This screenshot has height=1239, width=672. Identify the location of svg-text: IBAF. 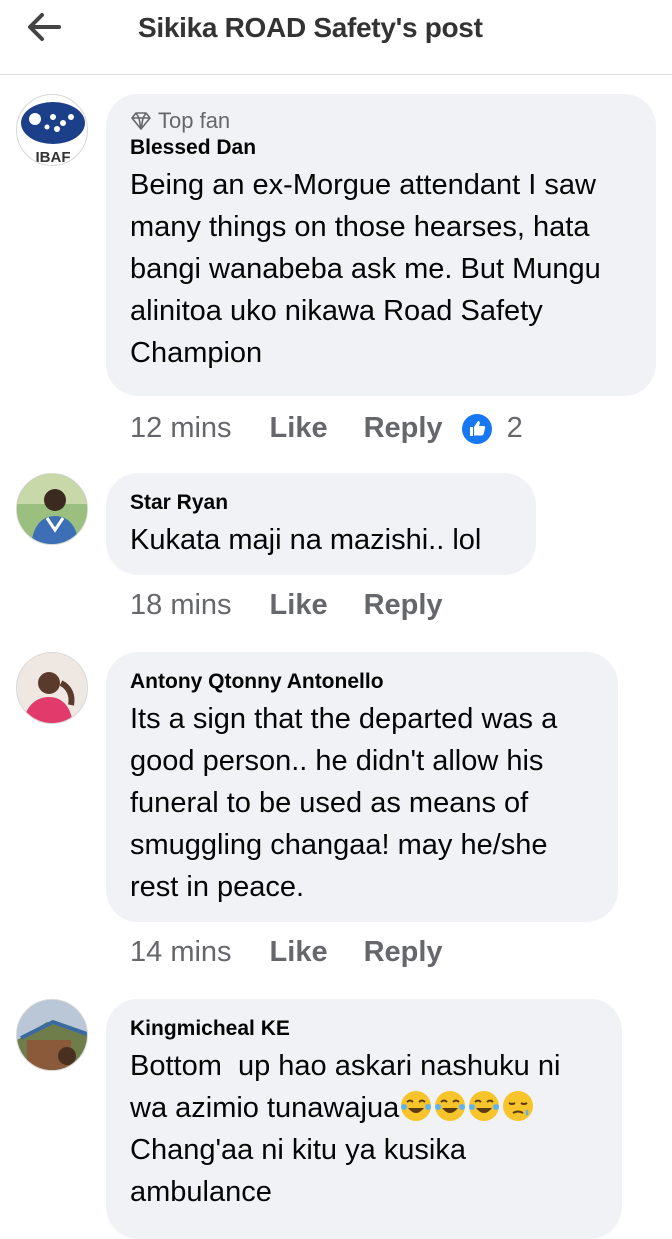
(53, 157).